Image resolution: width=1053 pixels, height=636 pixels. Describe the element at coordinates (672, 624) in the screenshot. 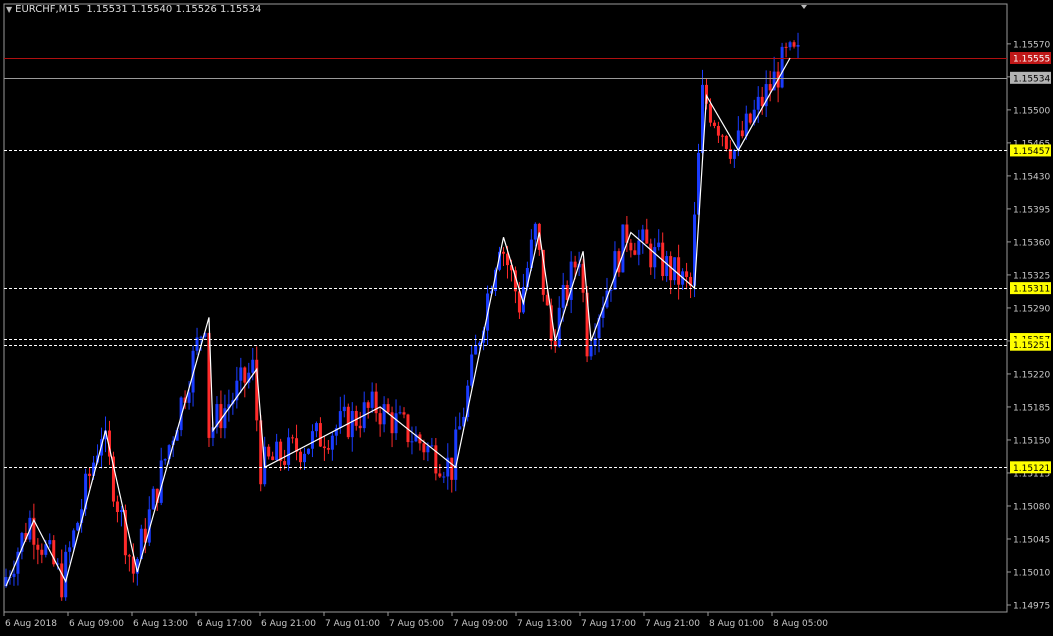

I see `x-tick-label: 7 Aug 21:00` at that location.